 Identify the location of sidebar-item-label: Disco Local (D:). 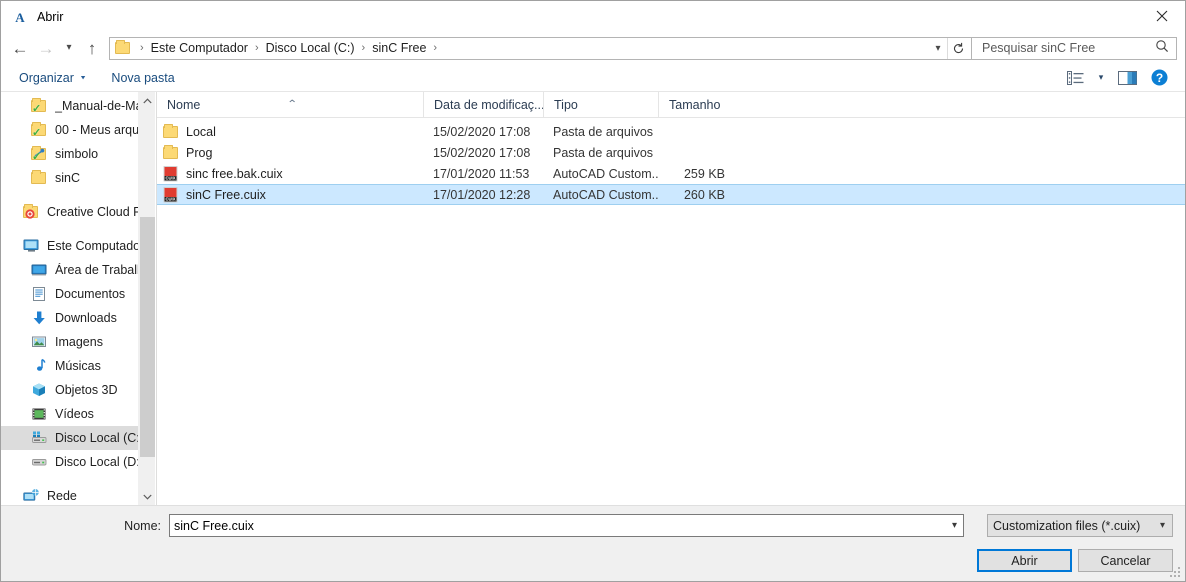
(96, 462).